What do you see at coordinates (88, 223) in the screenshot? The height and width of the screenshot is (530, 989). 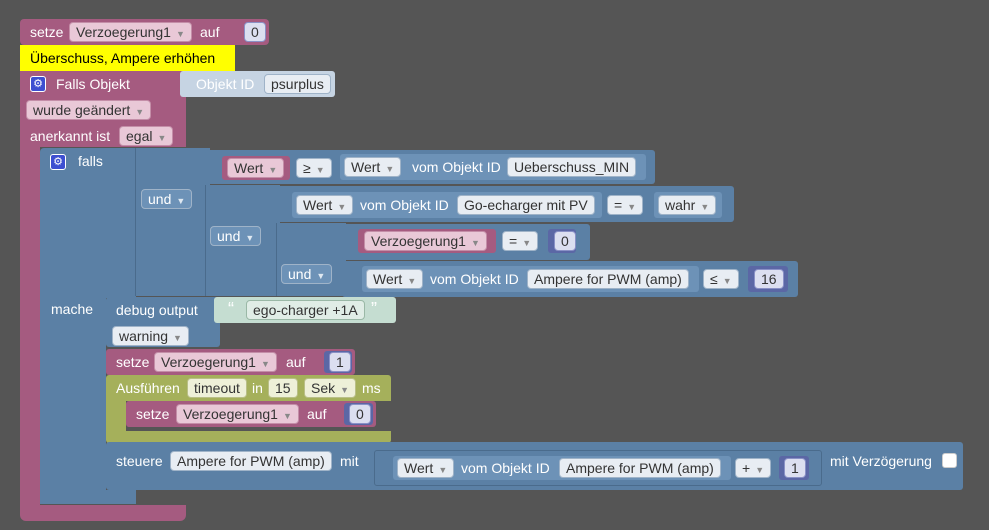 I see `if-block` at bounding box center [88, 223].